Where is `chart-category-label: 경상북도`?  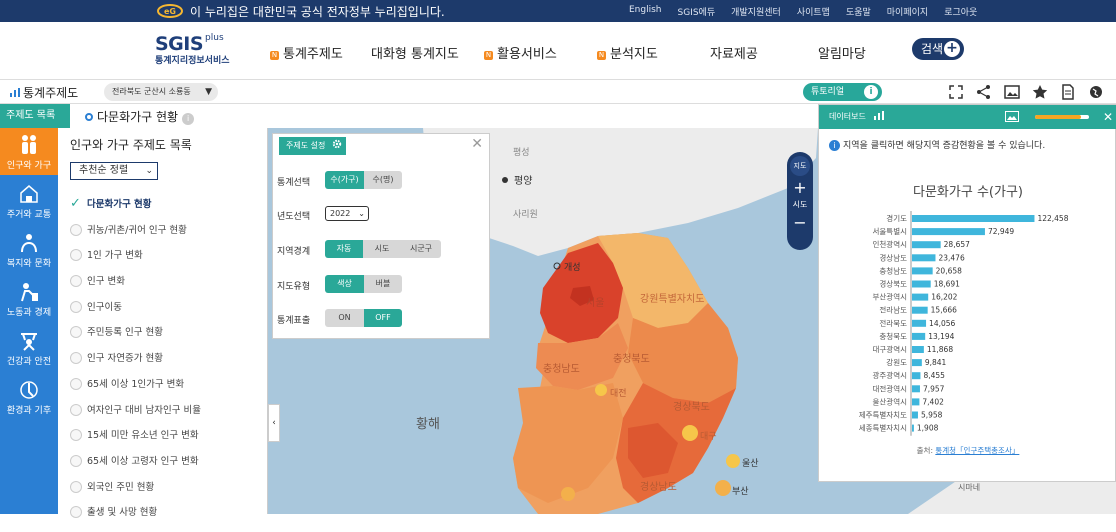
chart-category-label: 경상북도 is located at coordinates (893, 284).